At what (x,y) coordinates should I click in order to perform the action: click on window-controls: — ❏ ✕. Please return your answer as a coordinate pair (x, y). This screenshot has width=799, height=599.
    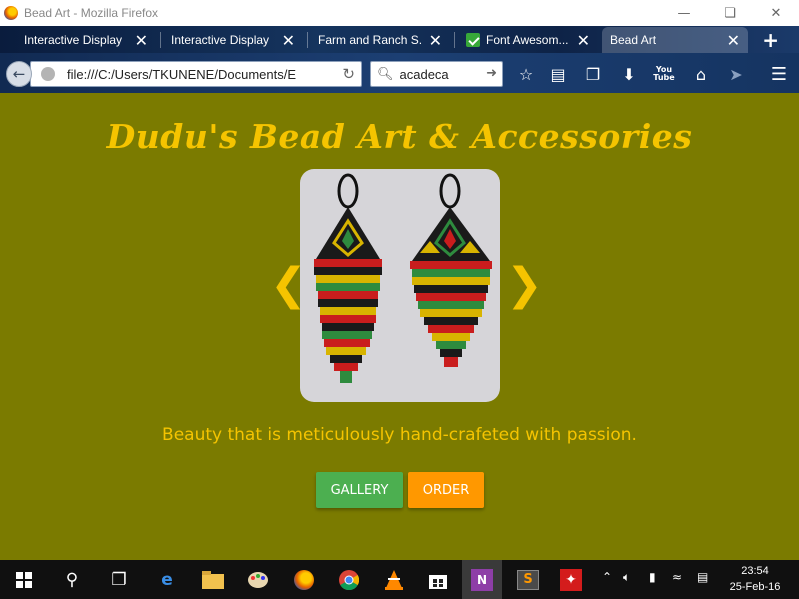
    Looking at the image, I should click on (730, 13).